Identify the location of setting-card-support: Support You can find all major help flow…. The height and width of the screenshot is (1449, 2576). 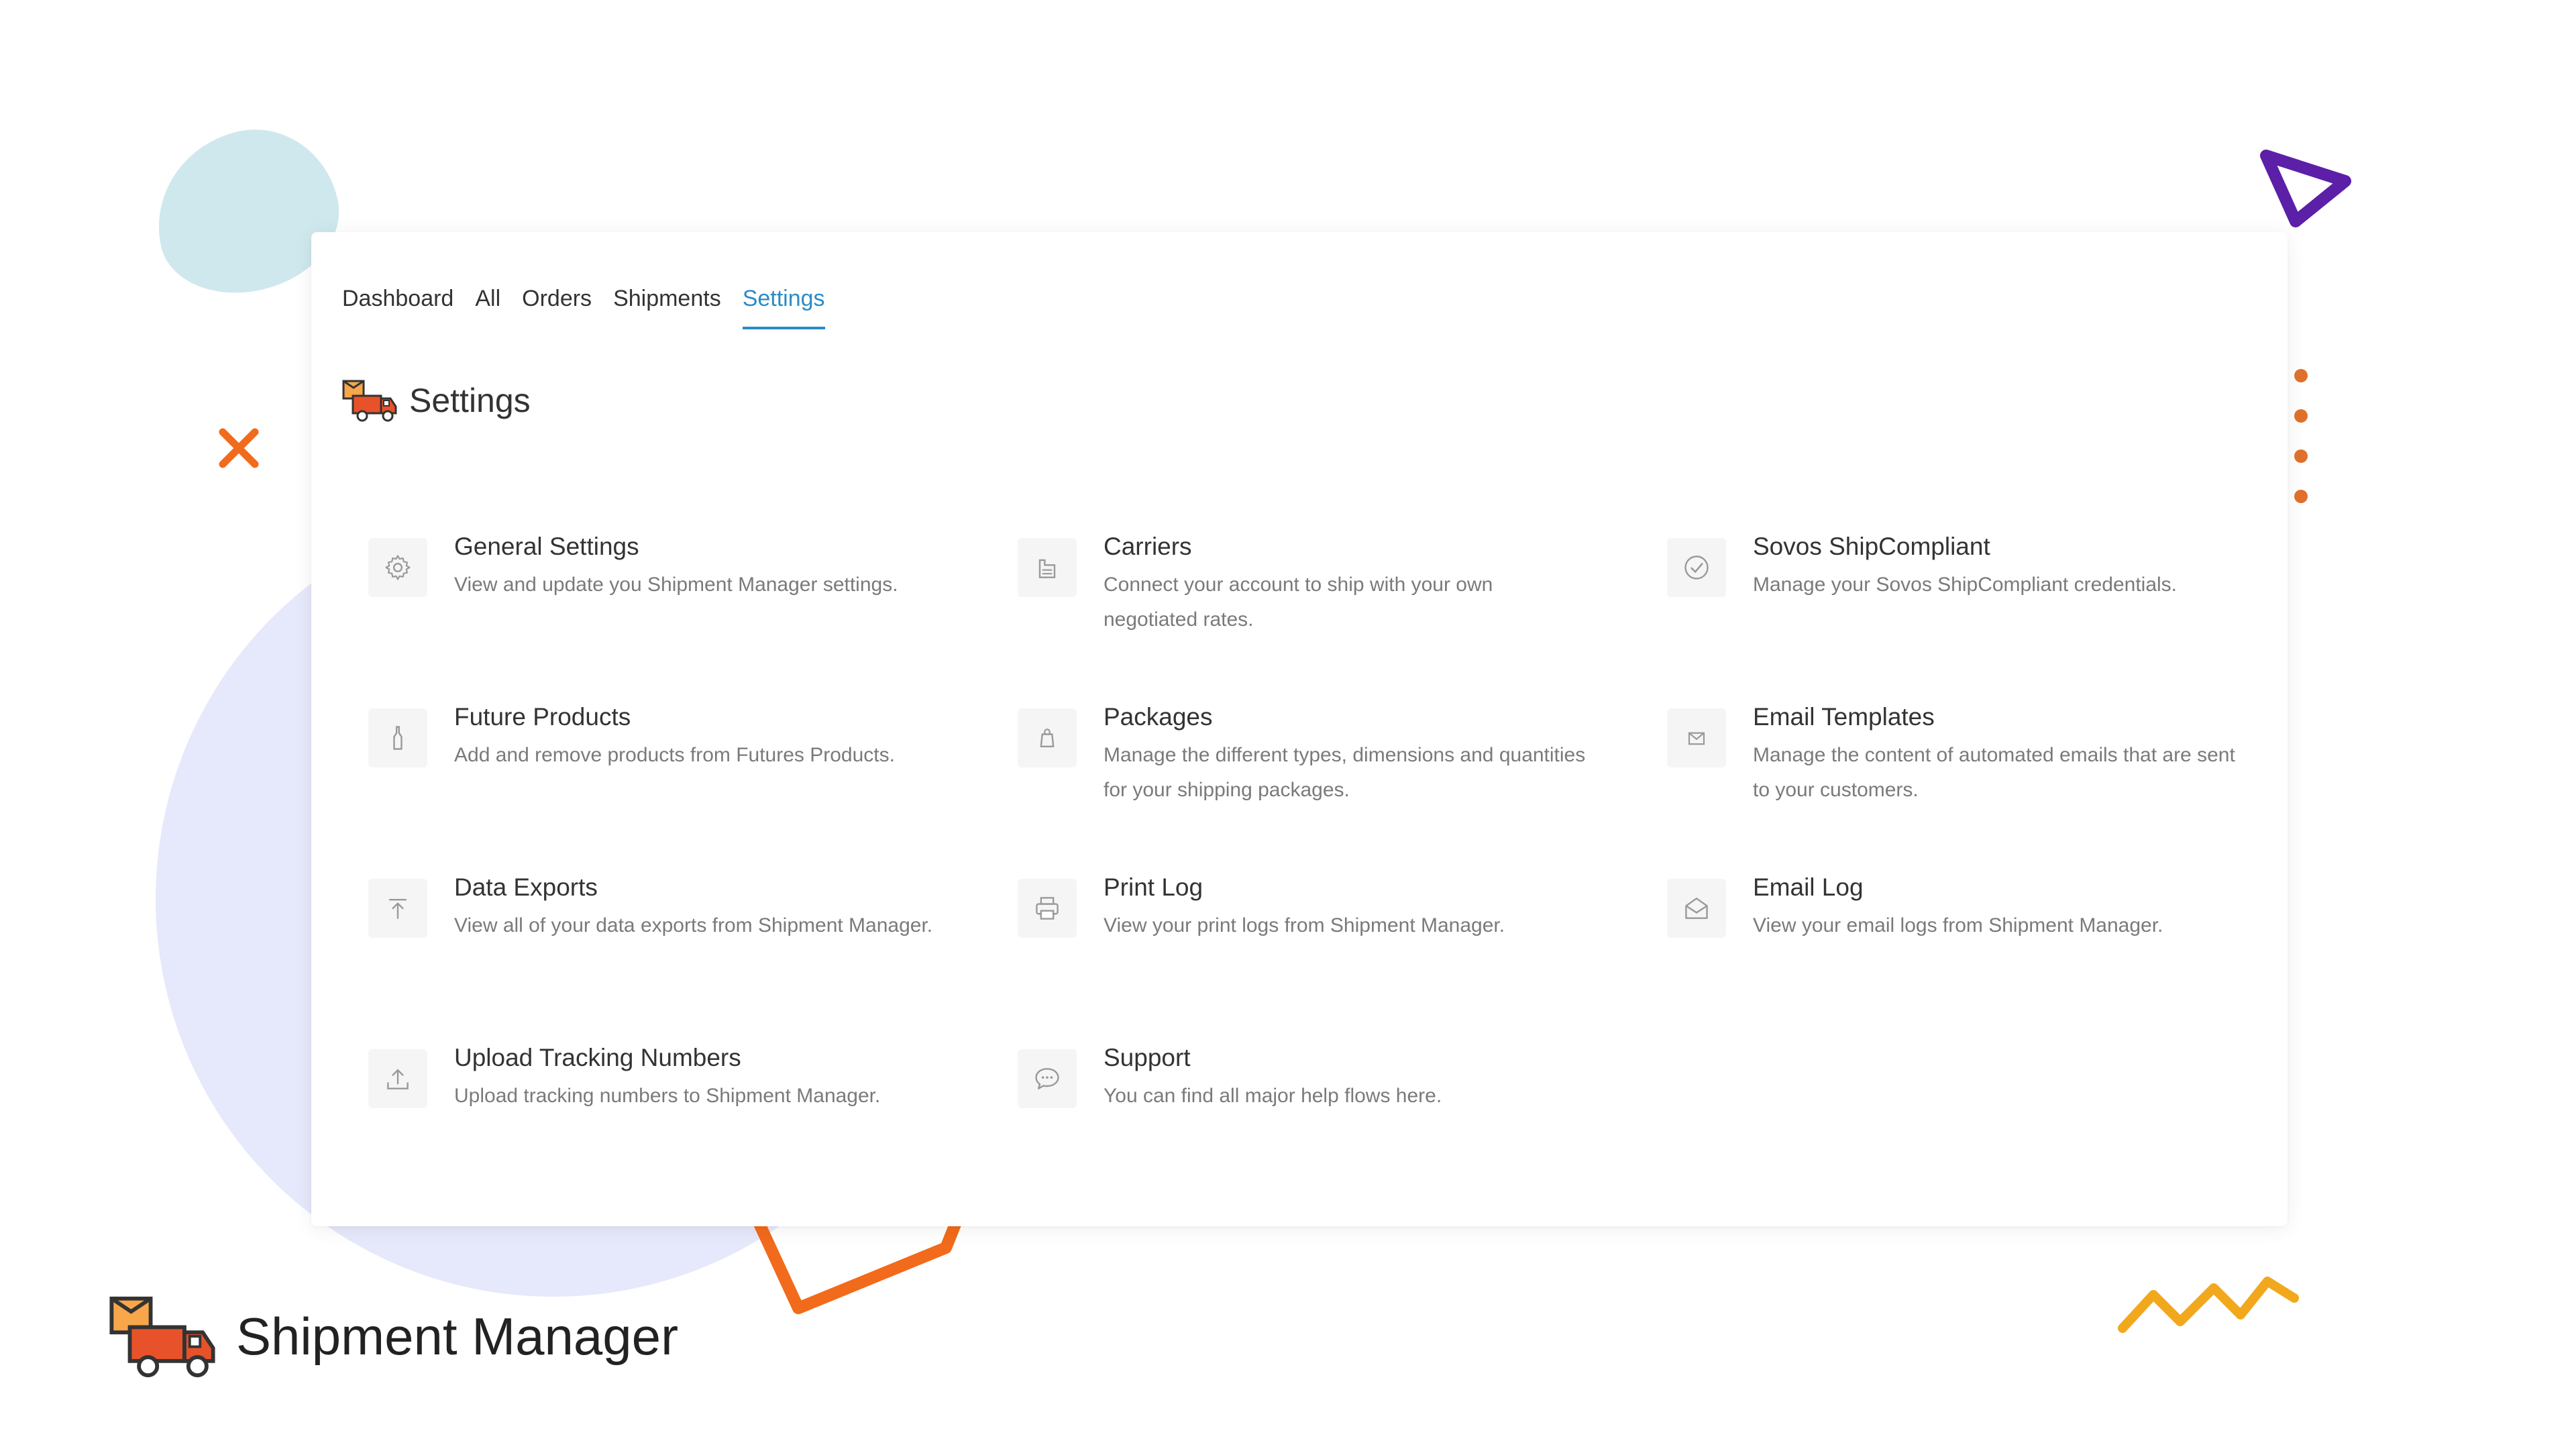
(1342, 1129).